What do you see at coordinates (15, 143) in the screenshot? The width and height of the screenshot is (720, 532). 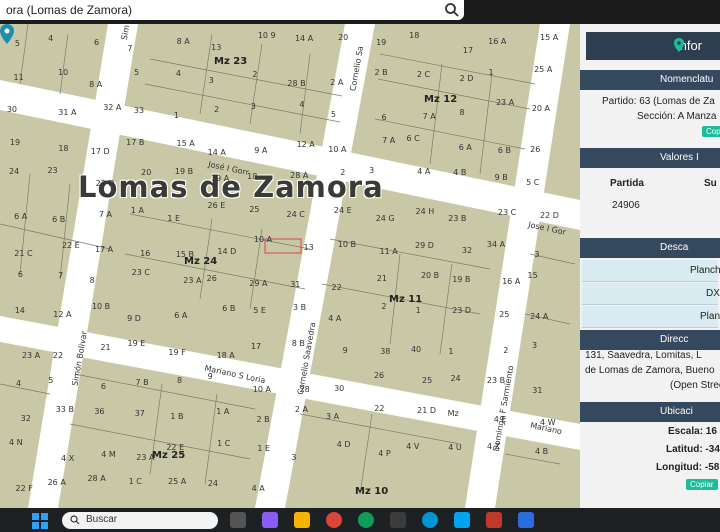 I see `parcel-number: 19` at bounding box center [15, 143].